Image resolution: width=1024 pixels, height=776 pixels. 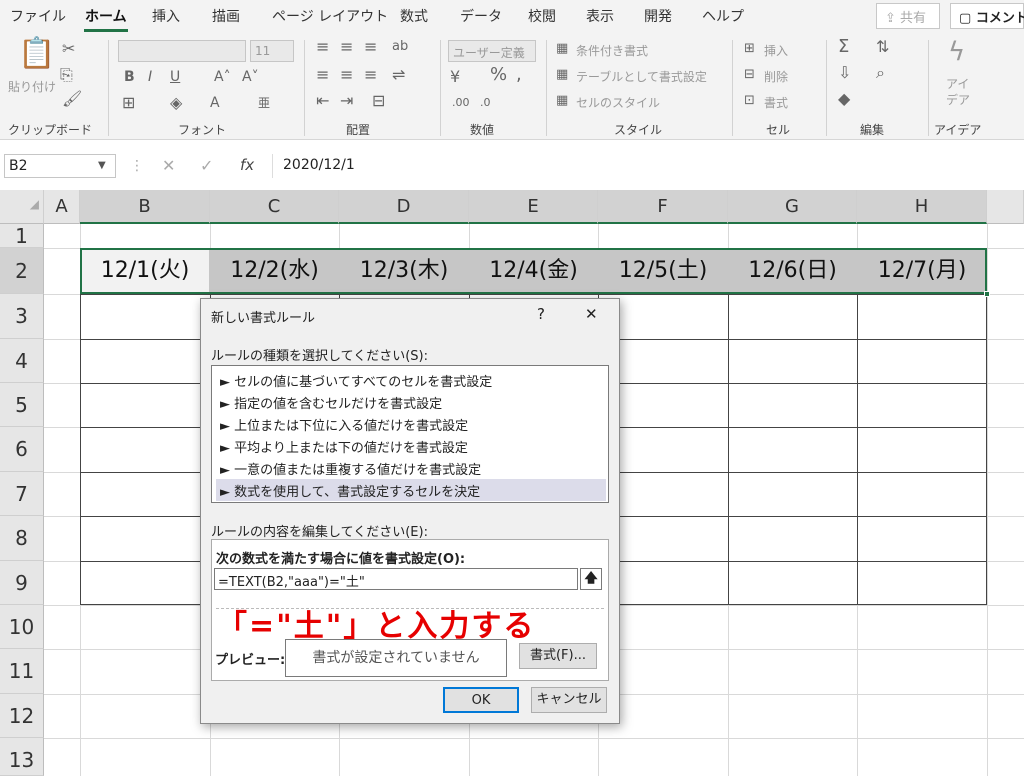 What do you see at coordinates (519, 75) in the screenshot?
I see `comma-icon: ,` at bounding box center [519, 75].